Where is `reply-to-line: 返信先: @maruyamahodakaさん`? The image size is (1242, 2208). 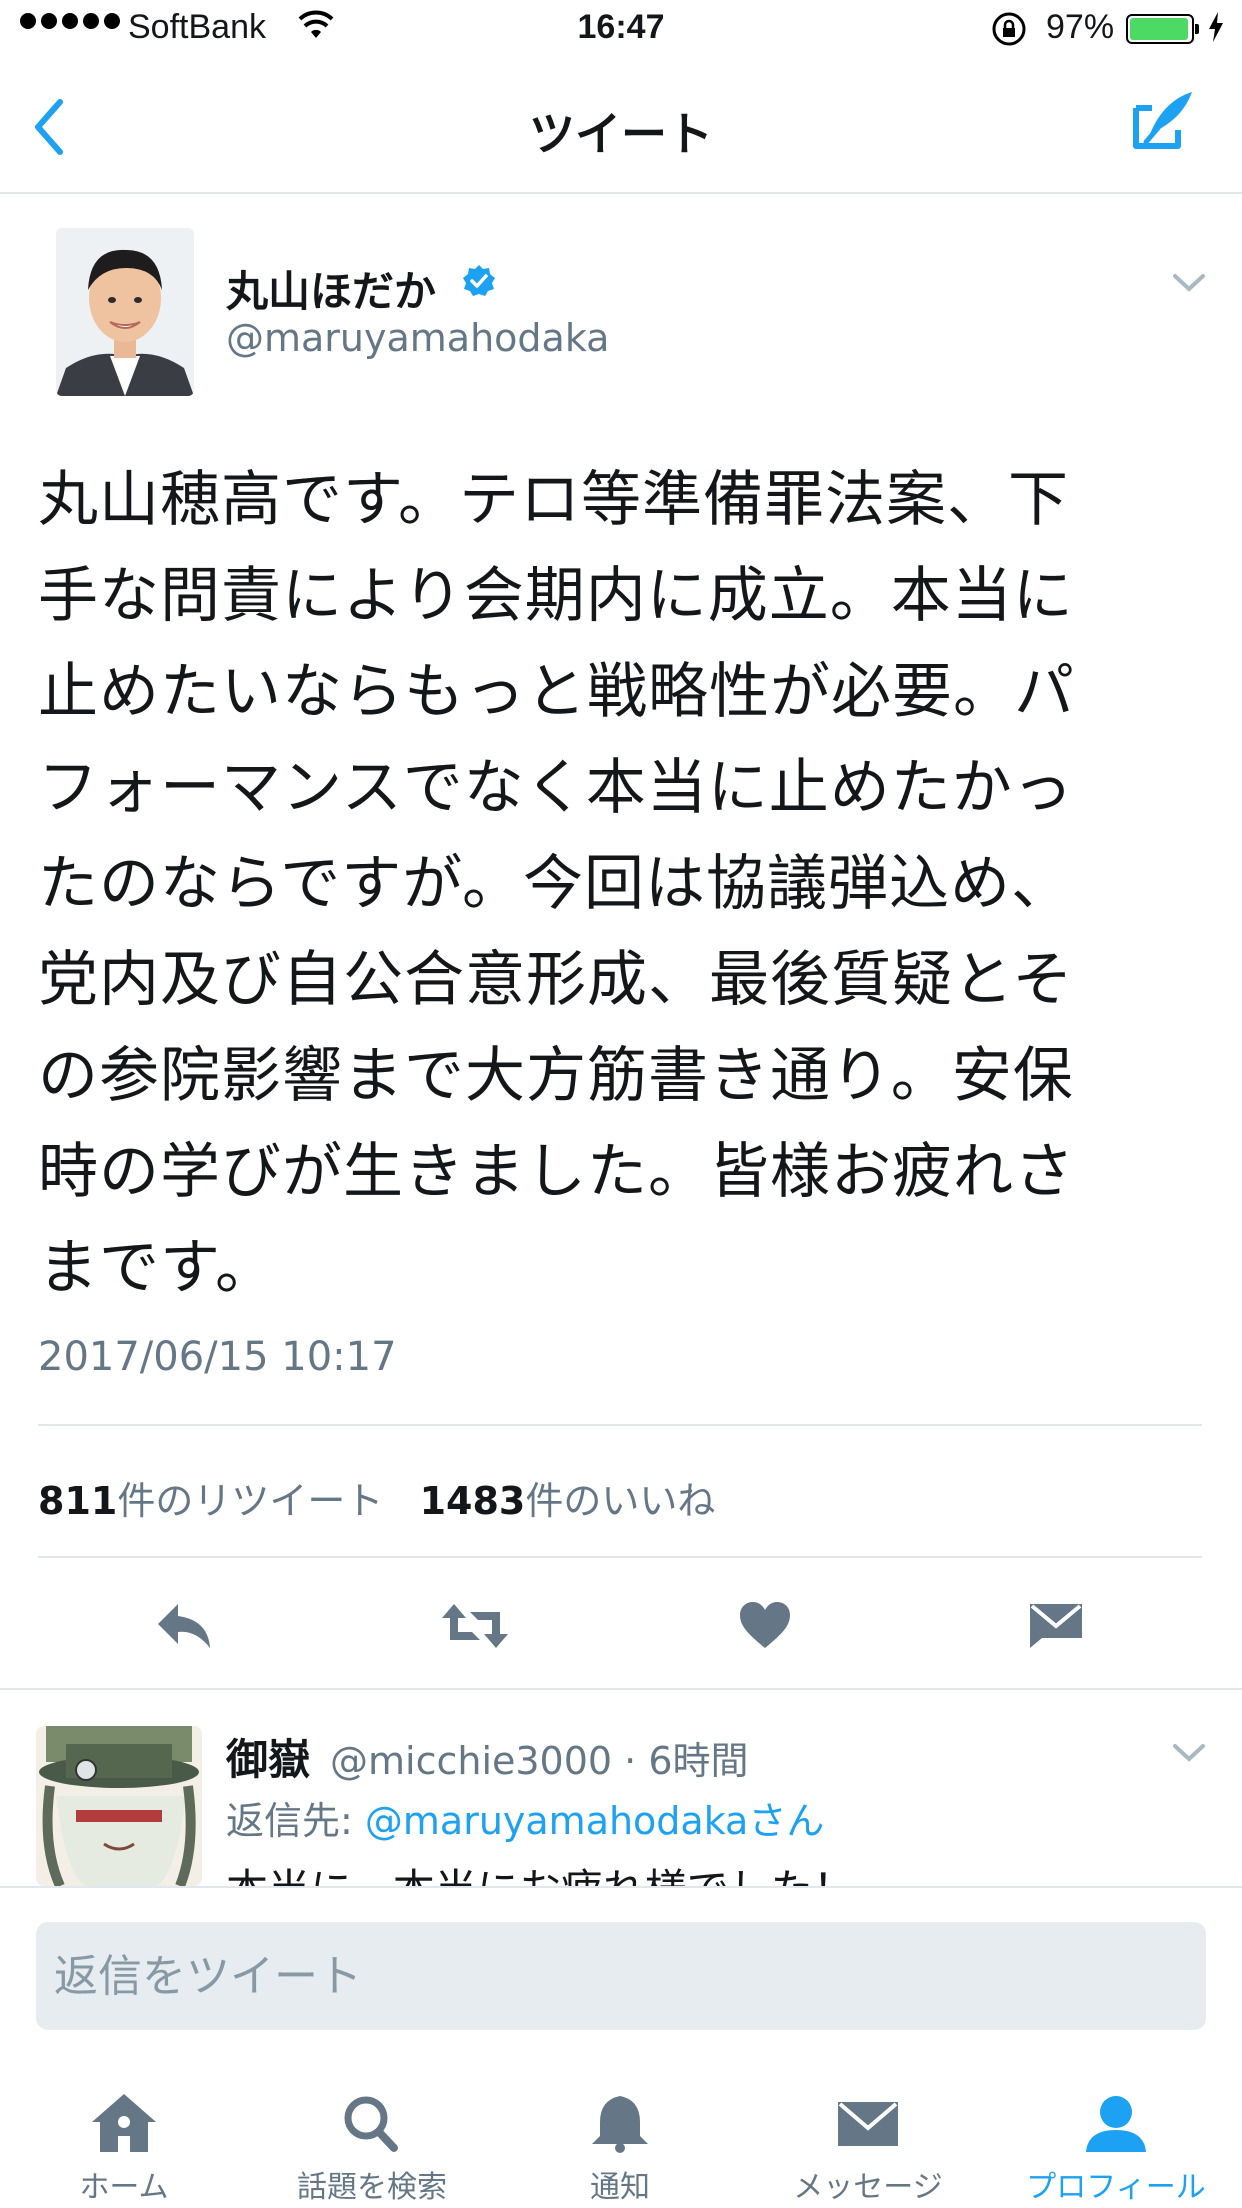
reply-to-line: 返信先: @maruyamahodakaさん is located at coordinates (525, 1817).